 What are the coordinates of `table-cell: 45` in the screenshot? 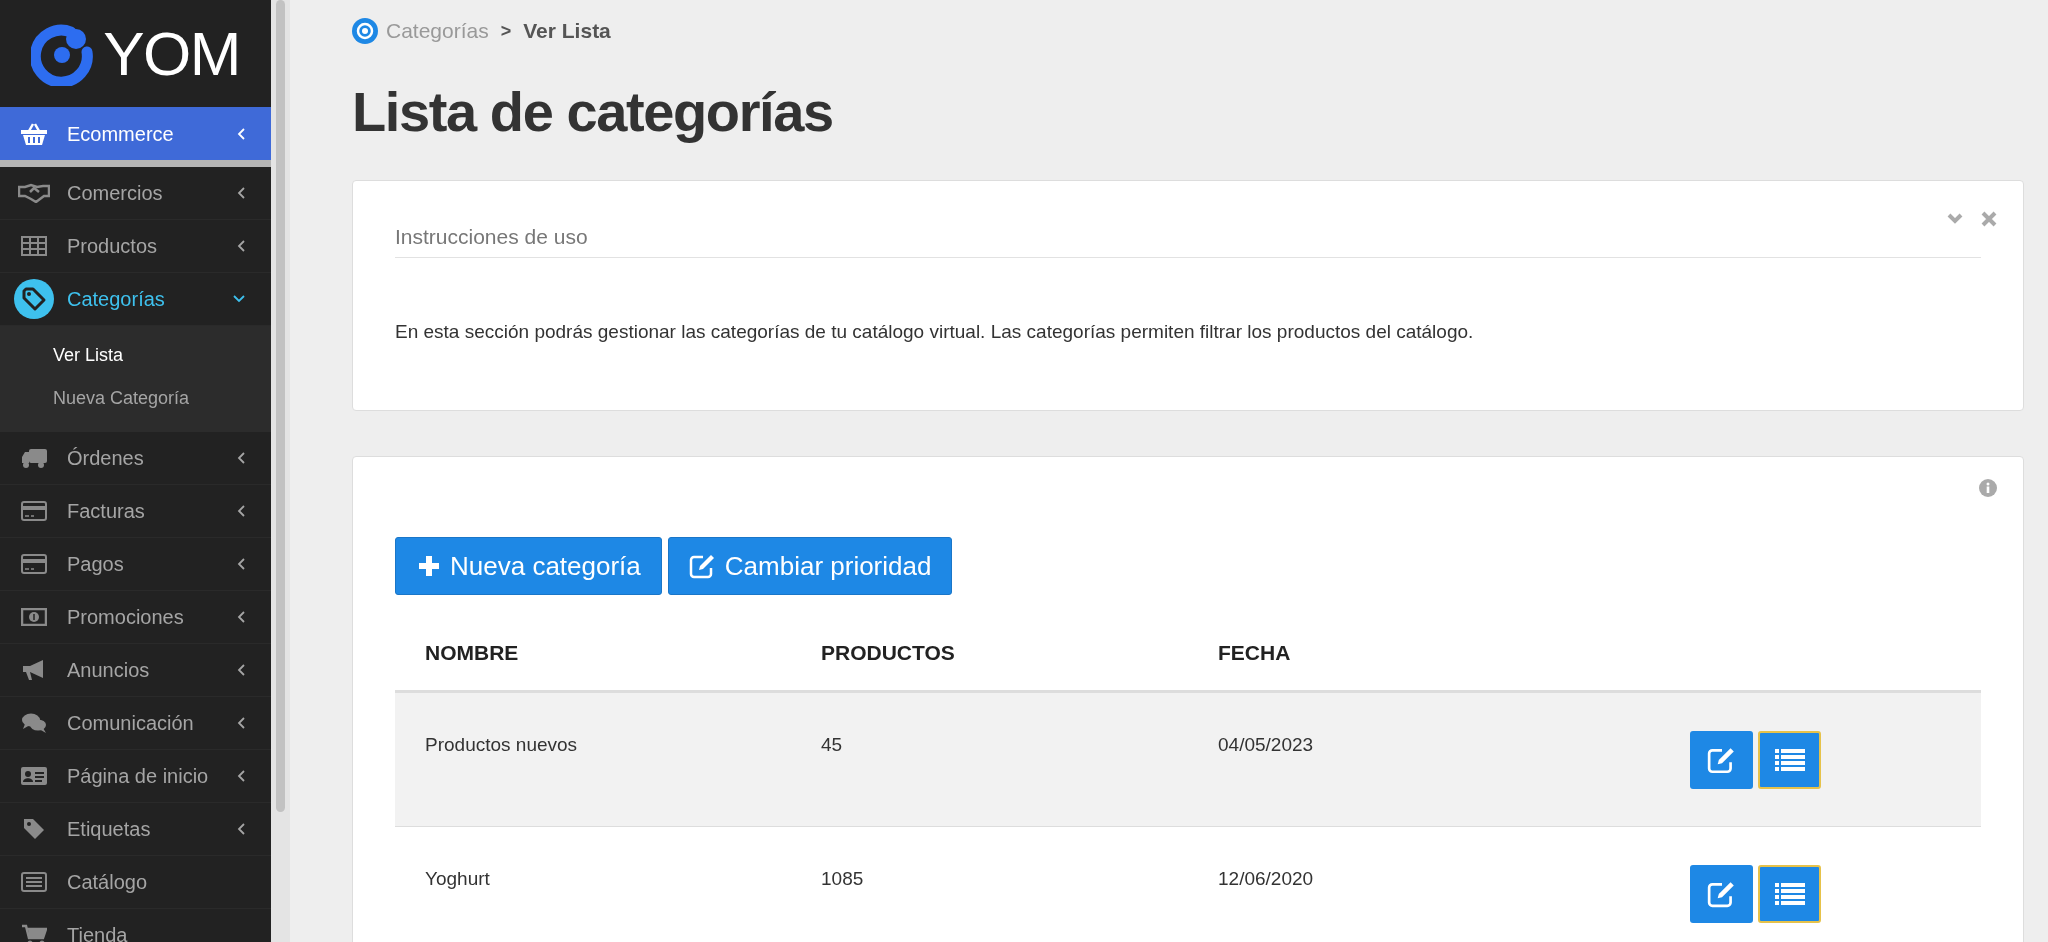 It's located at (832, 744).